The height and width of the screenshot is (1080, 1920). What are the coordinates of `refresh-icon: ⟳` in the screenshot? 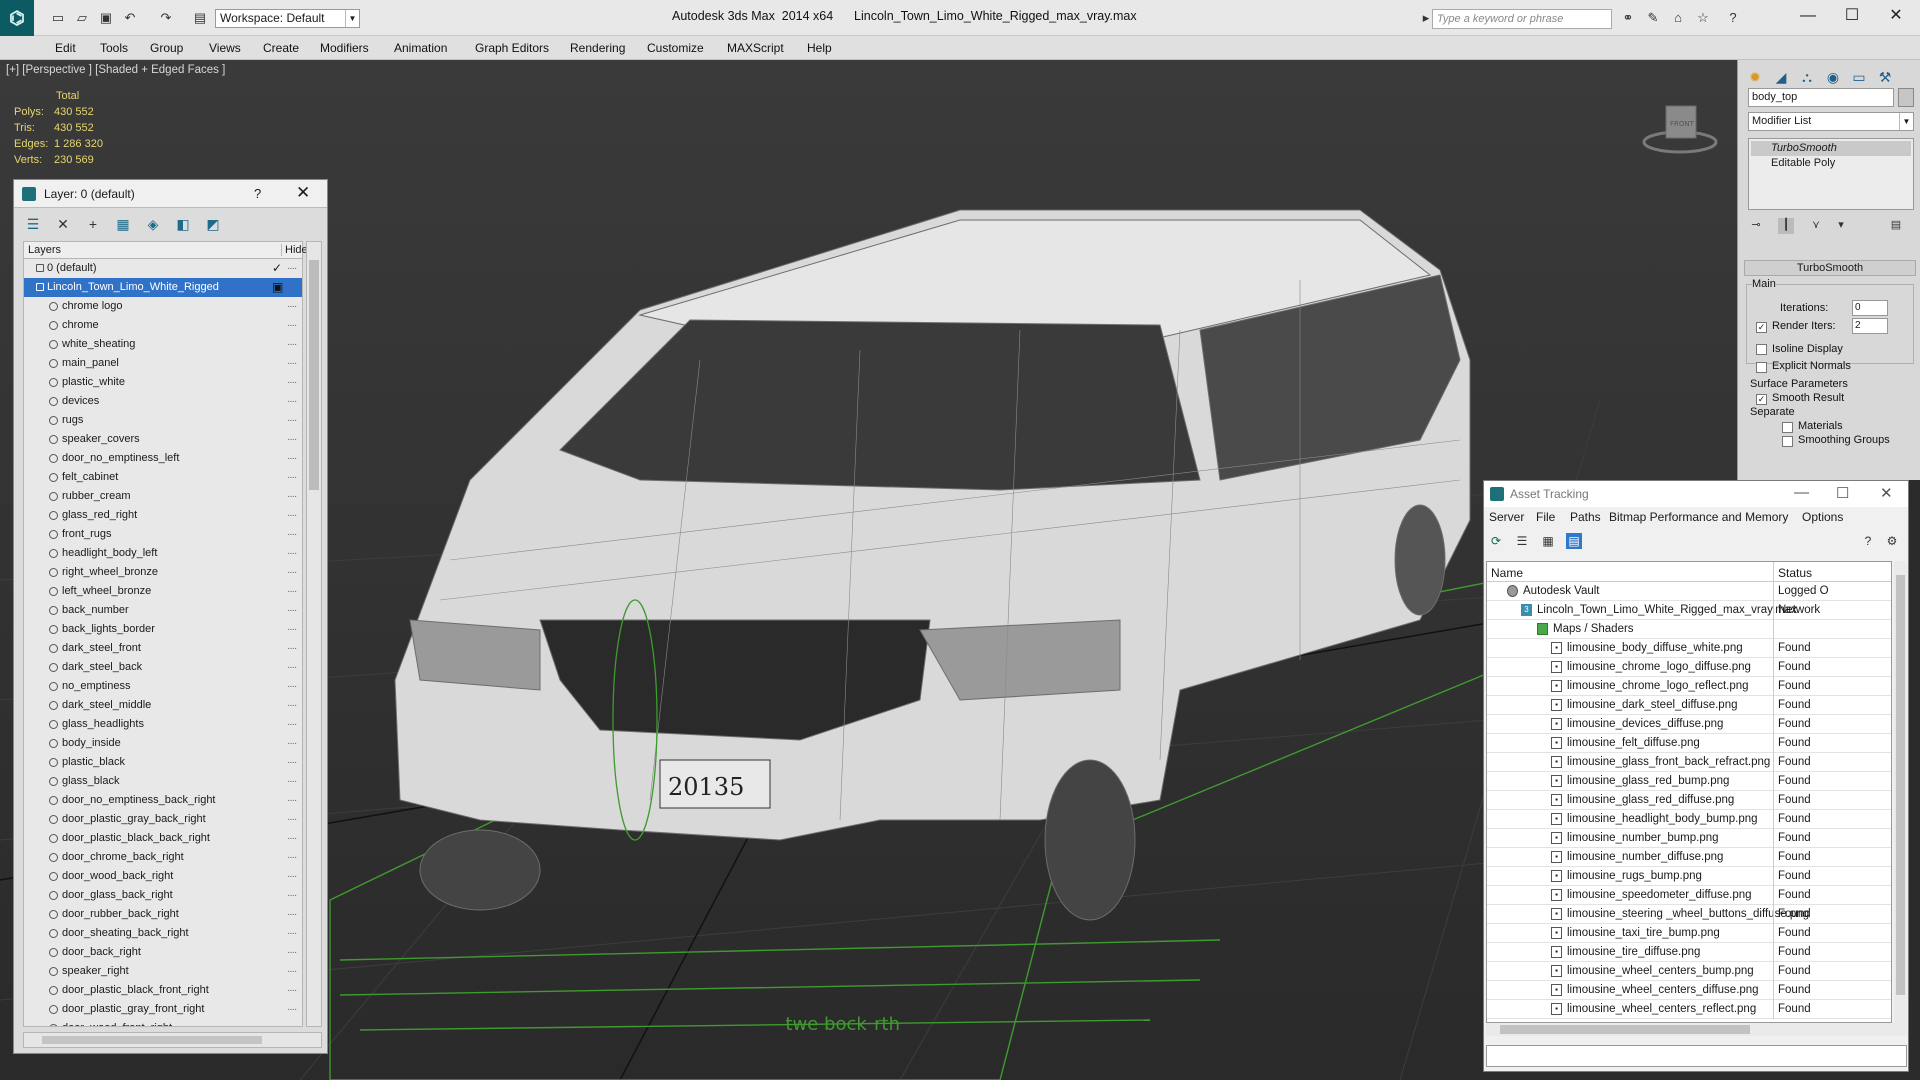 It's located at (1496, 541).